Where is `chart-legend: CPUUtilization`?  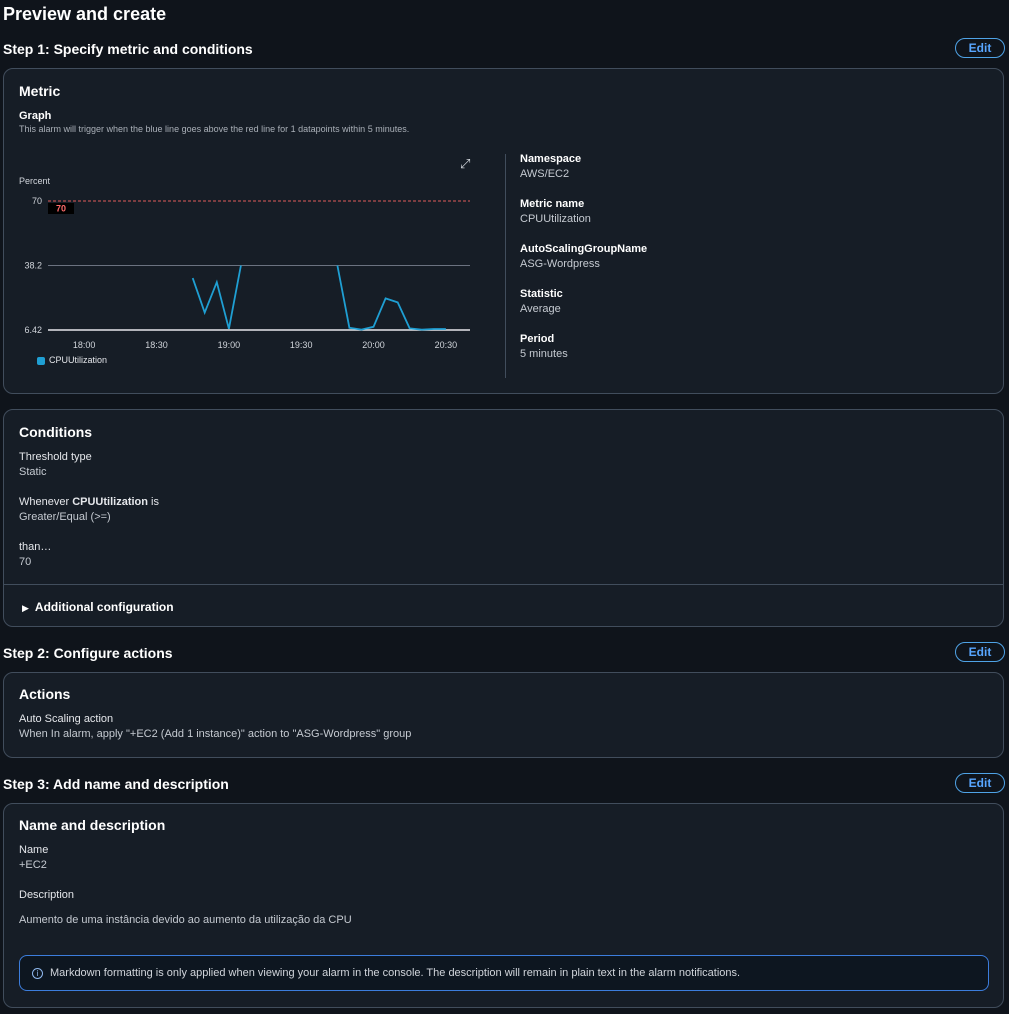 chart-legend: CPUUtilization is located at coordinates (72, 360).